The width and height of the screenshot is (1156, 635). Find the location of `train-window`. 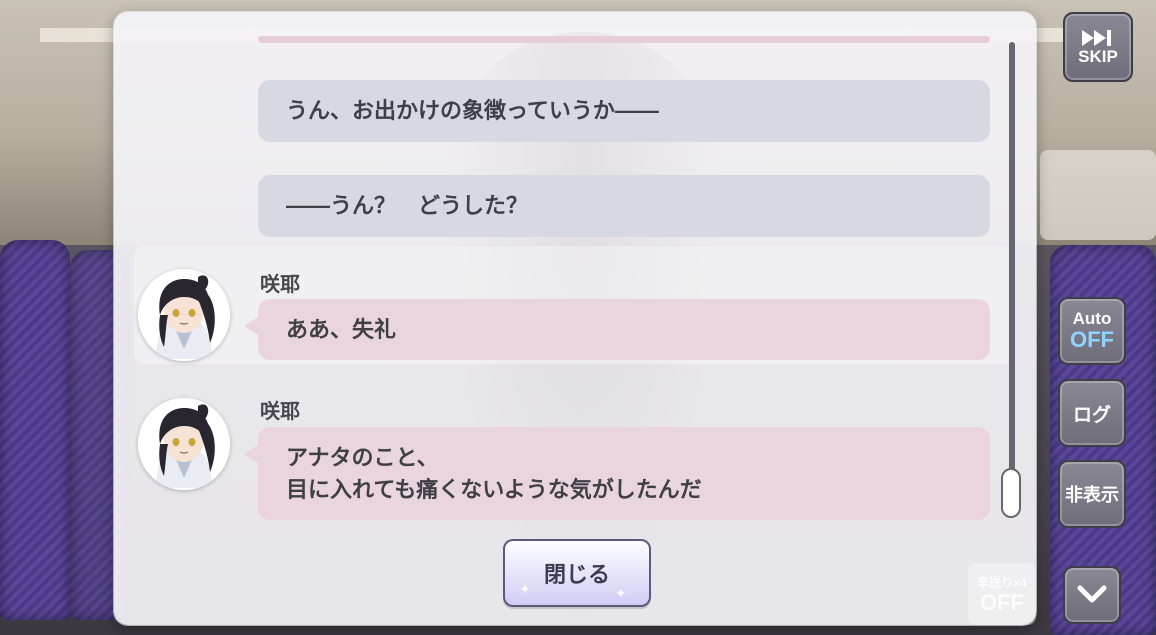

train-window is located at coordinates (1098, 195).